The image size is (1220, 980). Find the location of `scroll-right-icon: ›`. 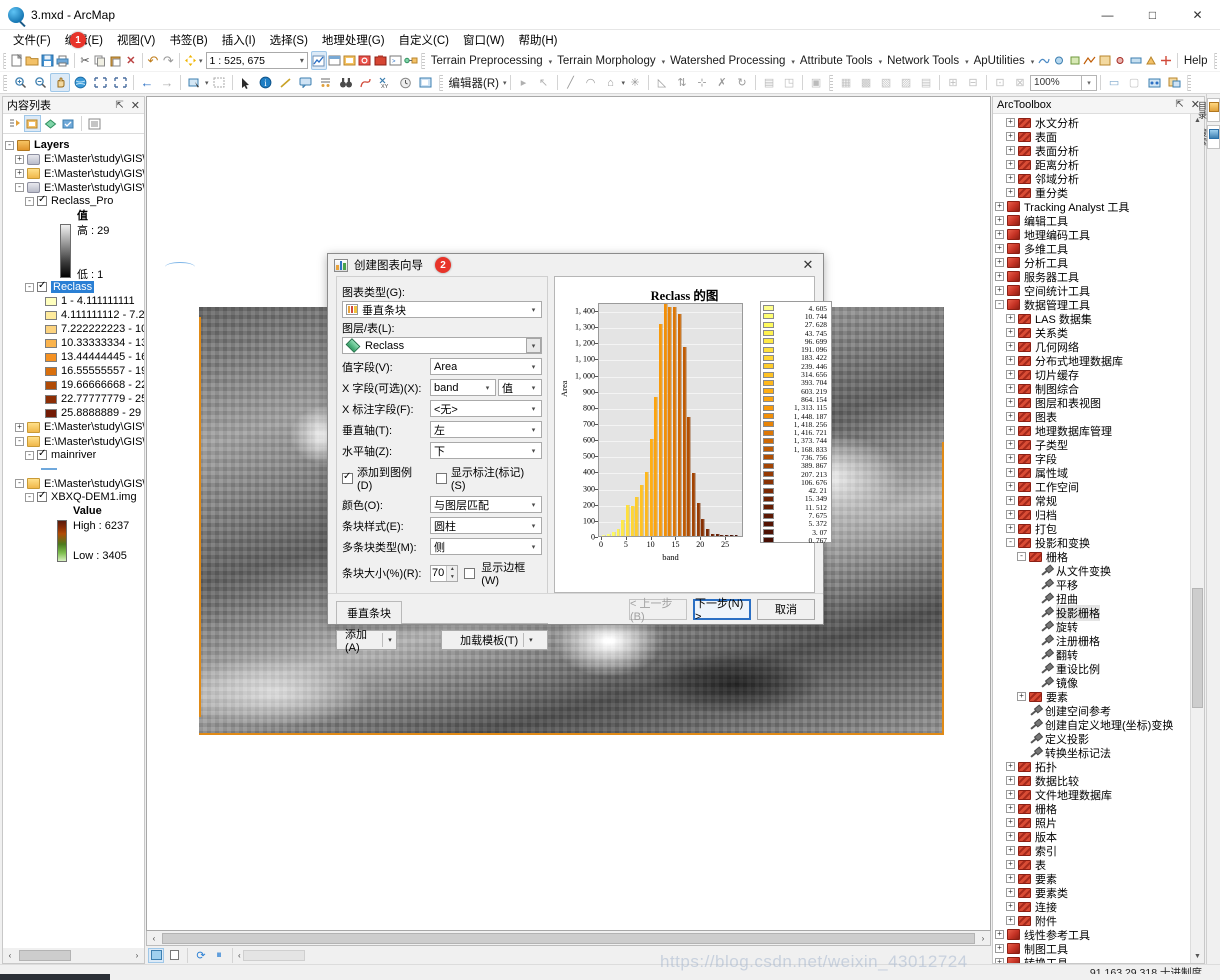

scroll-right-icon: › is located at coordinates (137, 955).